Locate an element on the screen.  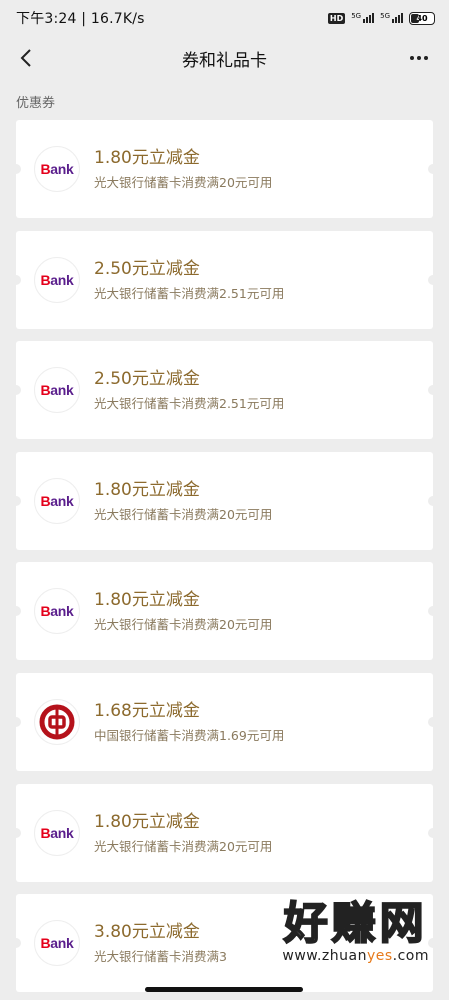
coupon-description: 中国银行储蓄卡消费满1.69元可用 is located at coordinates (189, 735).